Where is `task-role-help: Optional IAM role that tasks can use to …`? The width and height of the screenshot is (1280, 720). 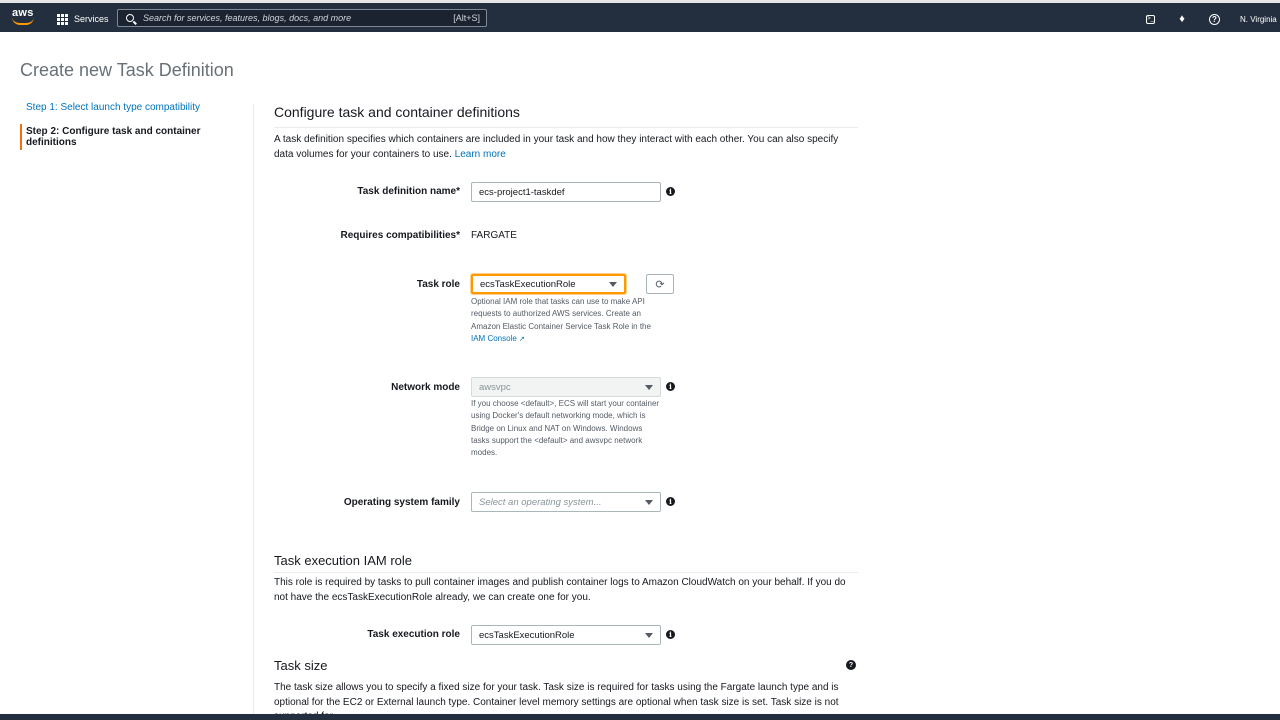 task-role-help: Optional IAM role that tasks can use to … is located at coordinates (566, 321).